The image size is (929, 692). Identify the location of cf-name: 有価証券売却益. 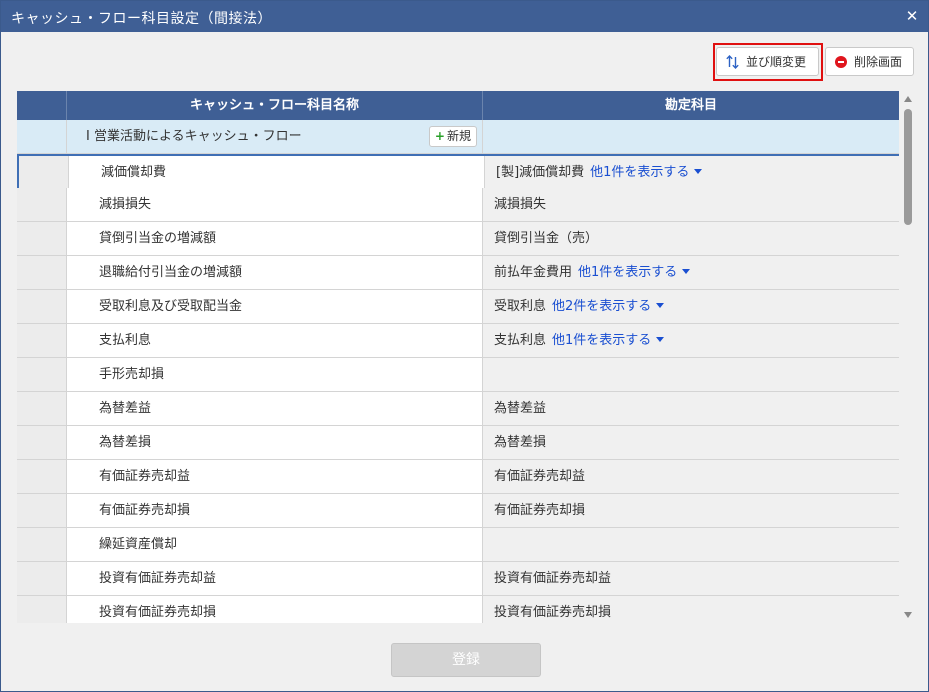
(145, 476).